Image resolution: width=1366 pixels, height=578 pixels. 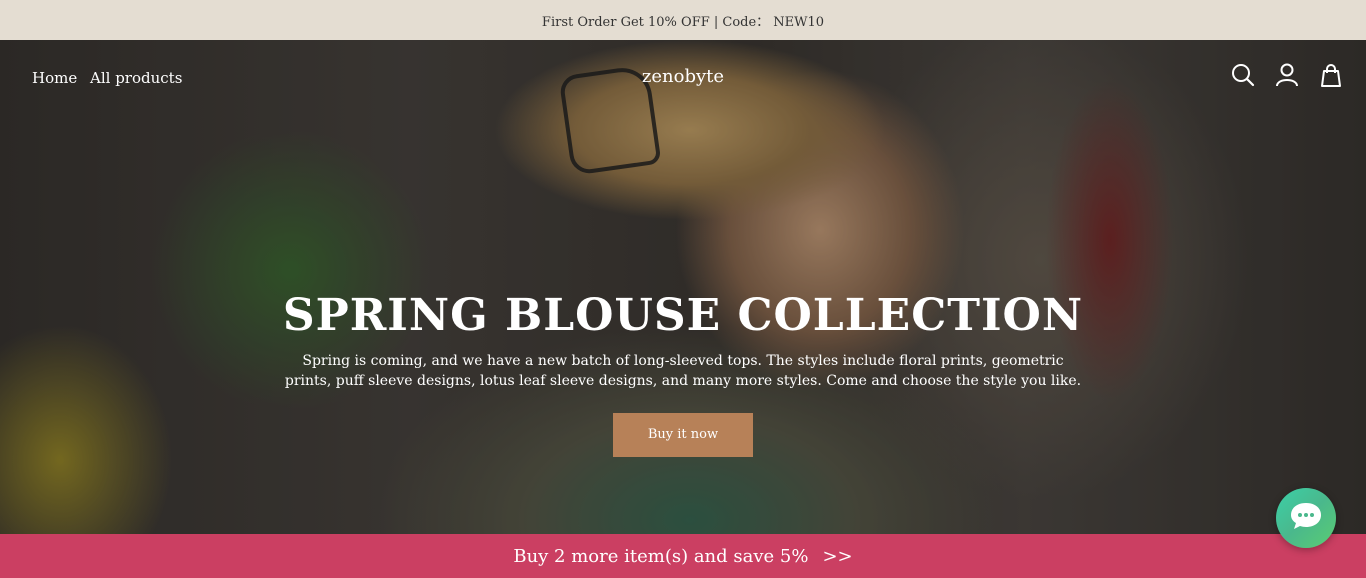 What do you see at coordinates (661, 556) in the screenshot?
I see `promo-text: Buy 2 more item(s) and save 5%` at bounding box center [661, 556].